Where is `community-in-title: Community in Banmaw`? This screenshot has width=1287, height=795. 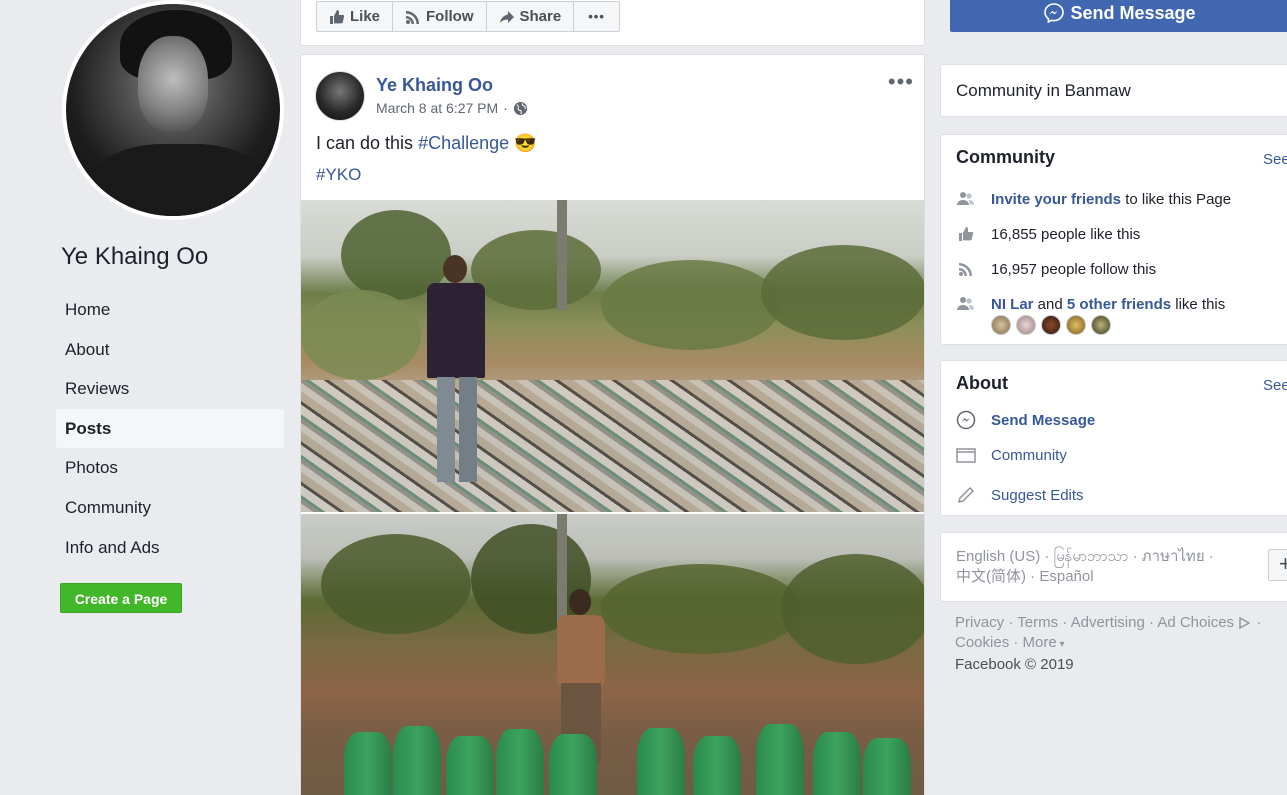
community-in-title: Community in Banmaw is located at coordinates (1043, 91).